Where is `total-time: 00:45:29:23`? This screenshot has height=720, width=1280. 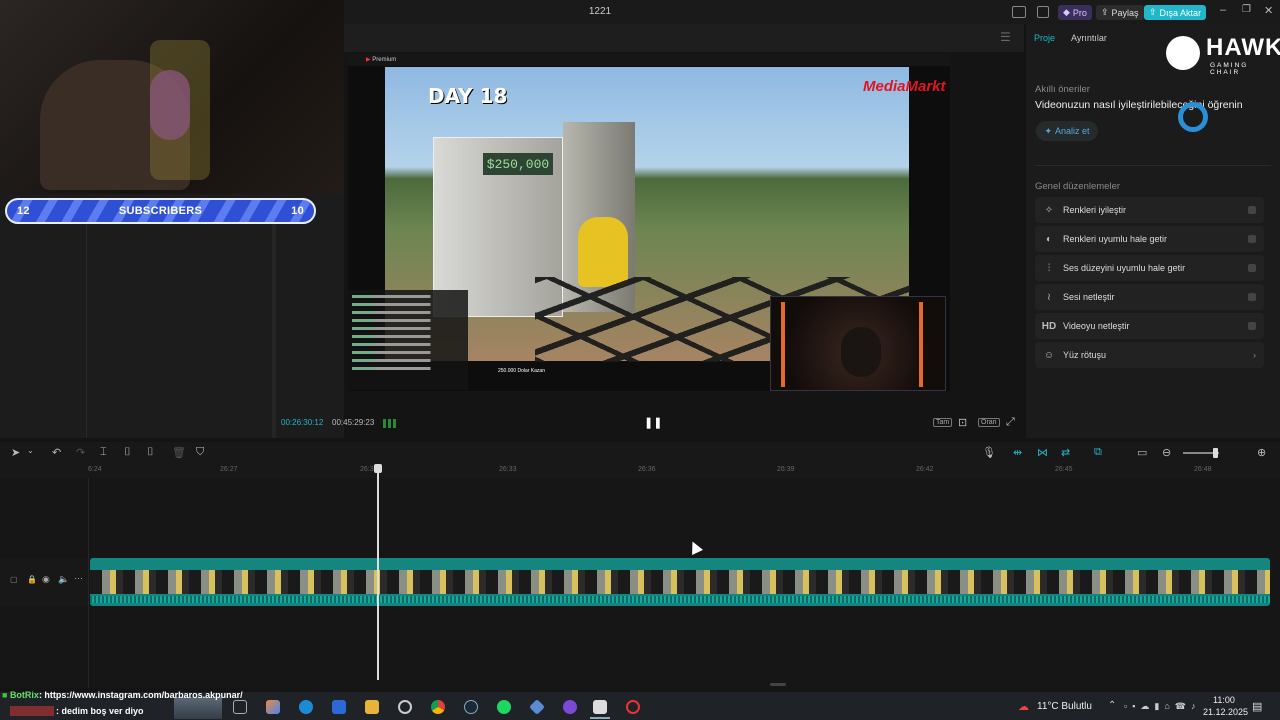 total-time: 00:45:29:23 is located at coordinates (353, 422).